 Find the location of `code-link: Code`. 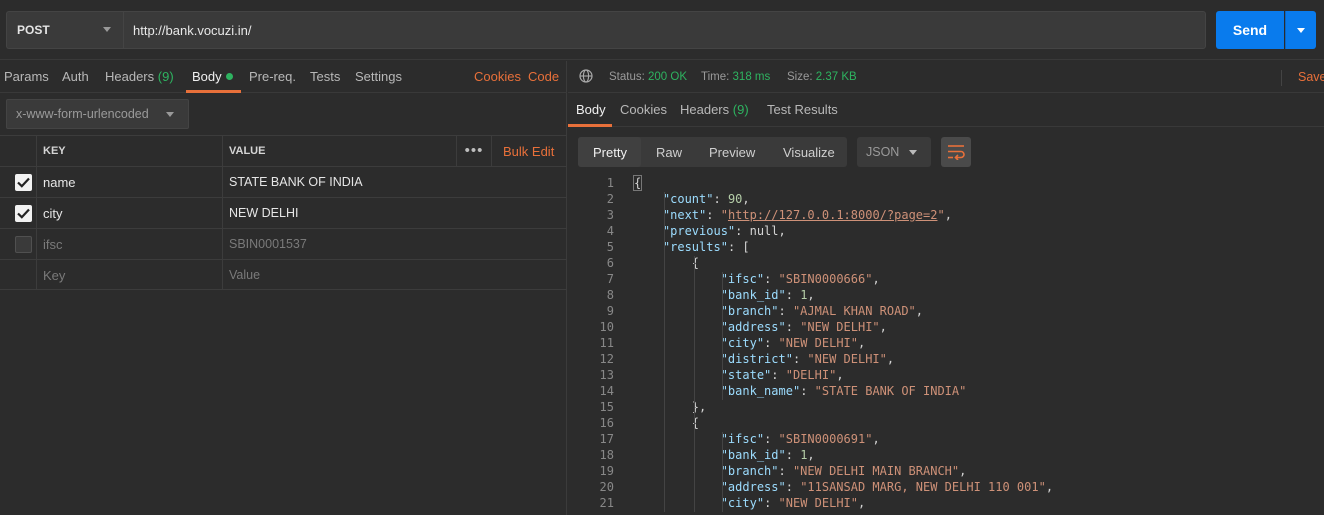

code-link: Code is located at coordinates (543, 76).